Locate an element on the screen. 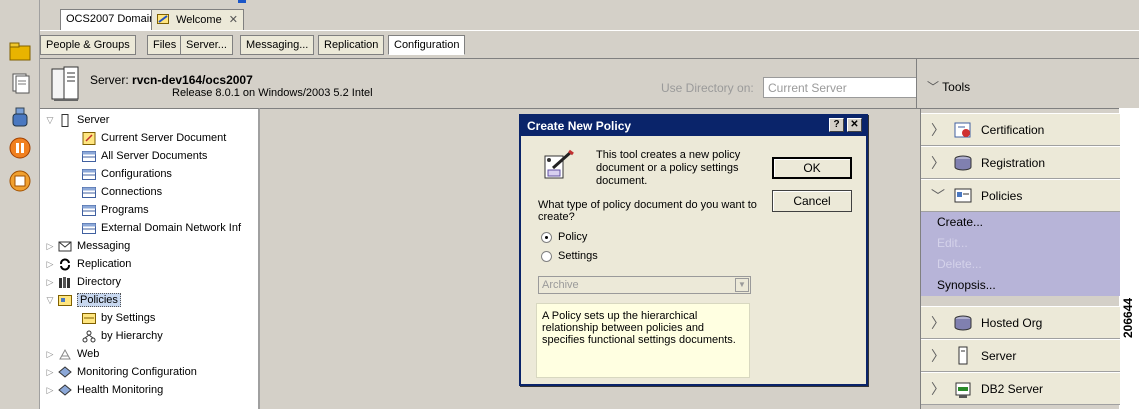 This screenshot has width=1139, height=409. use-directory-label: Use Directory on: is located at coordinates (707, 88).